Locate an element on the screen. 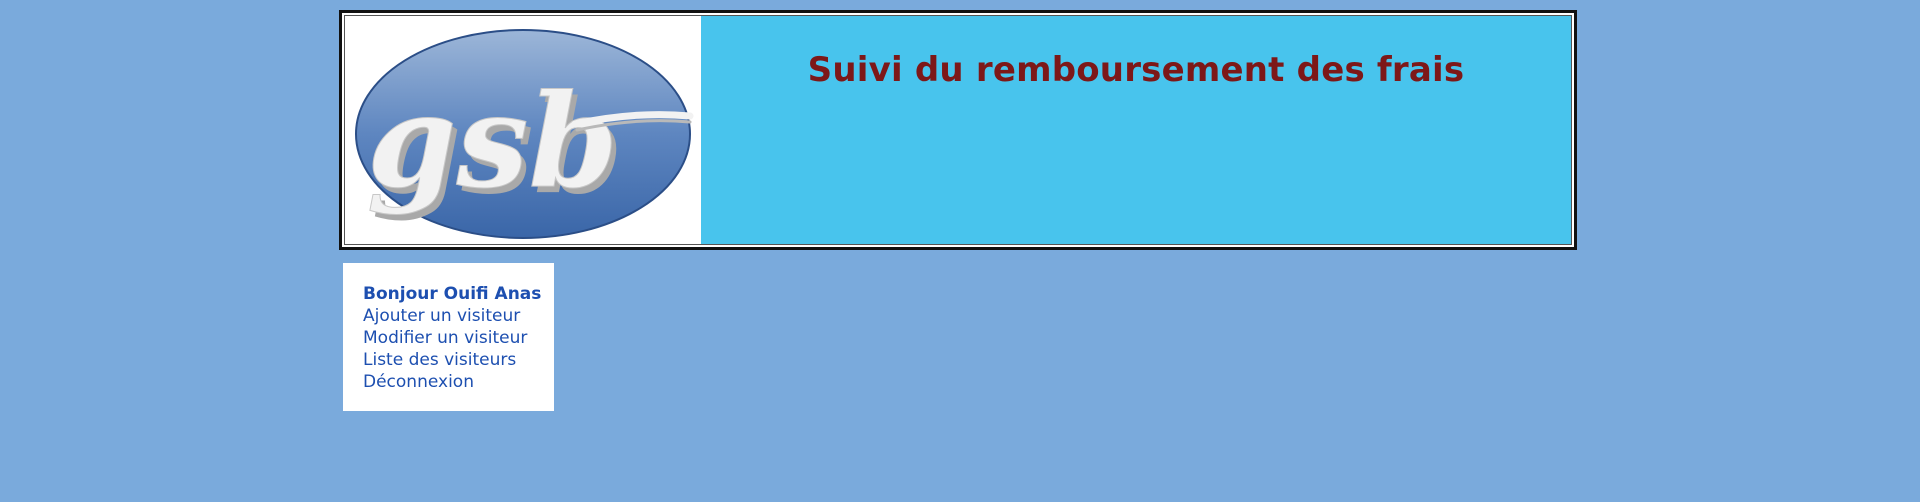  menu-item-visitor-list: Liste des visiteurs is located at coordinates (458, 360).